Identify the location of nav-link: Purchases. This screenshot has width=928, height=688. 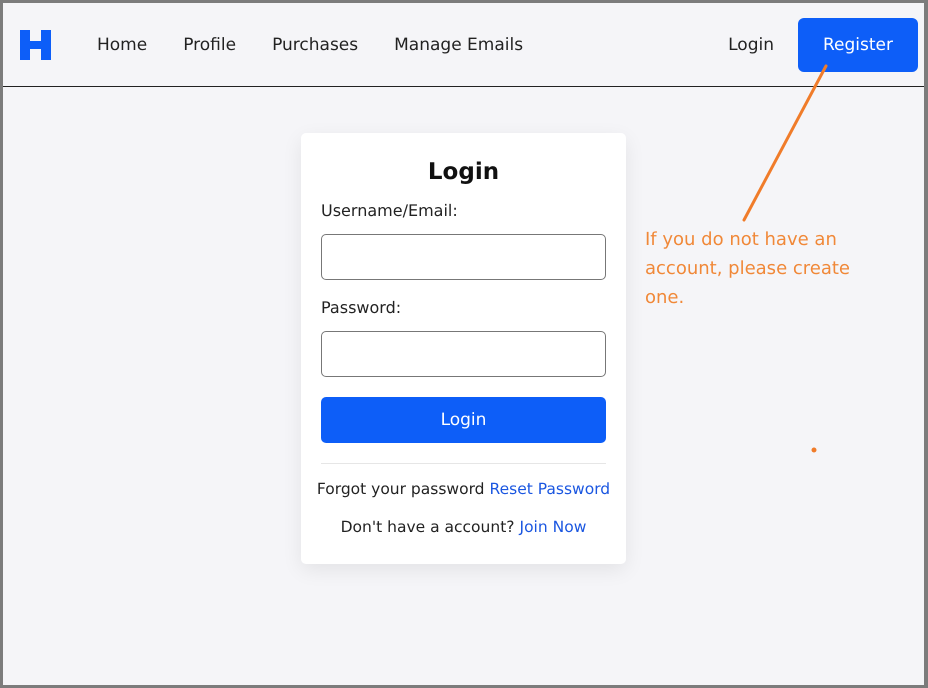
(315, 44).